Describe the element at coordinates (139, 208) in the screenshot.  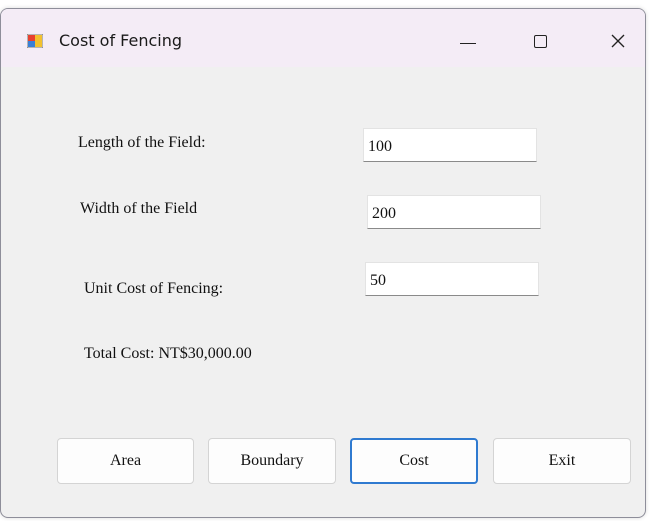
I see `width-label: Width of the Field` at that location.